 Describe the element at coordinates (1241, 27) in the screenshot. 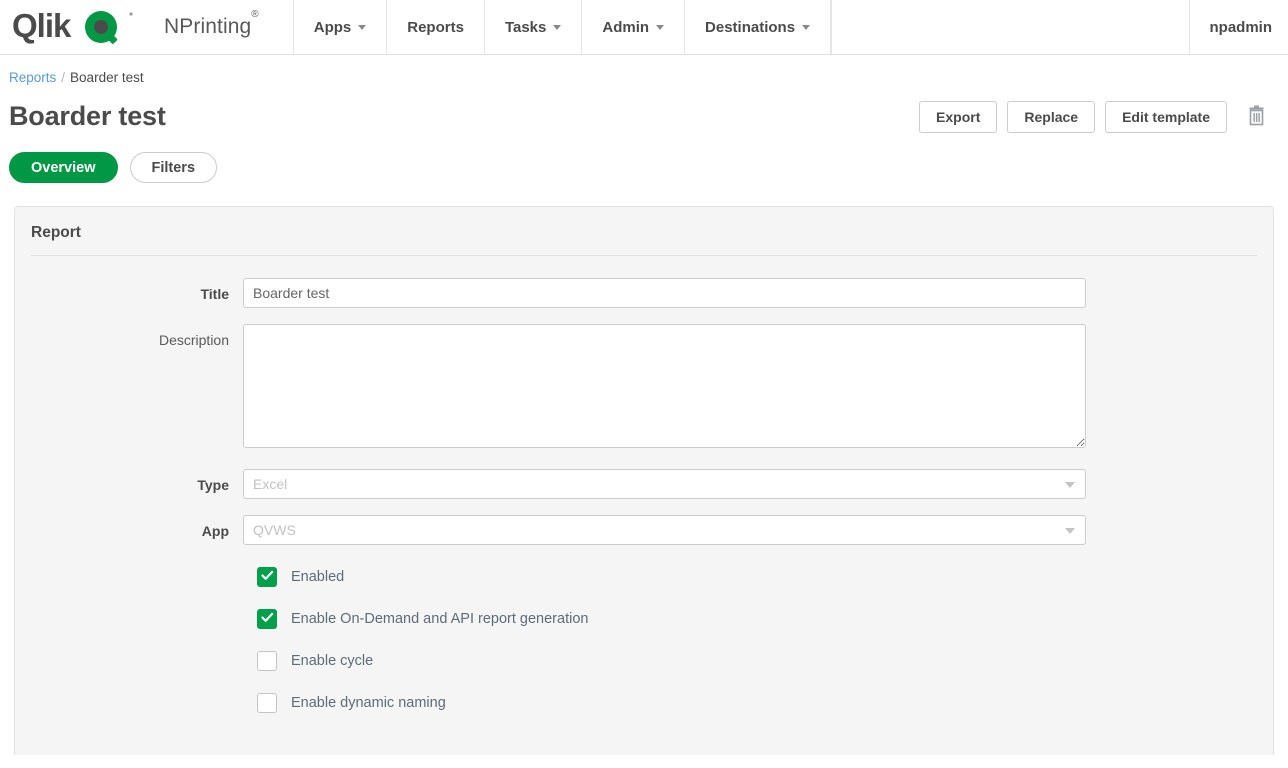

I see `user-name-label: npadmin` at that location.